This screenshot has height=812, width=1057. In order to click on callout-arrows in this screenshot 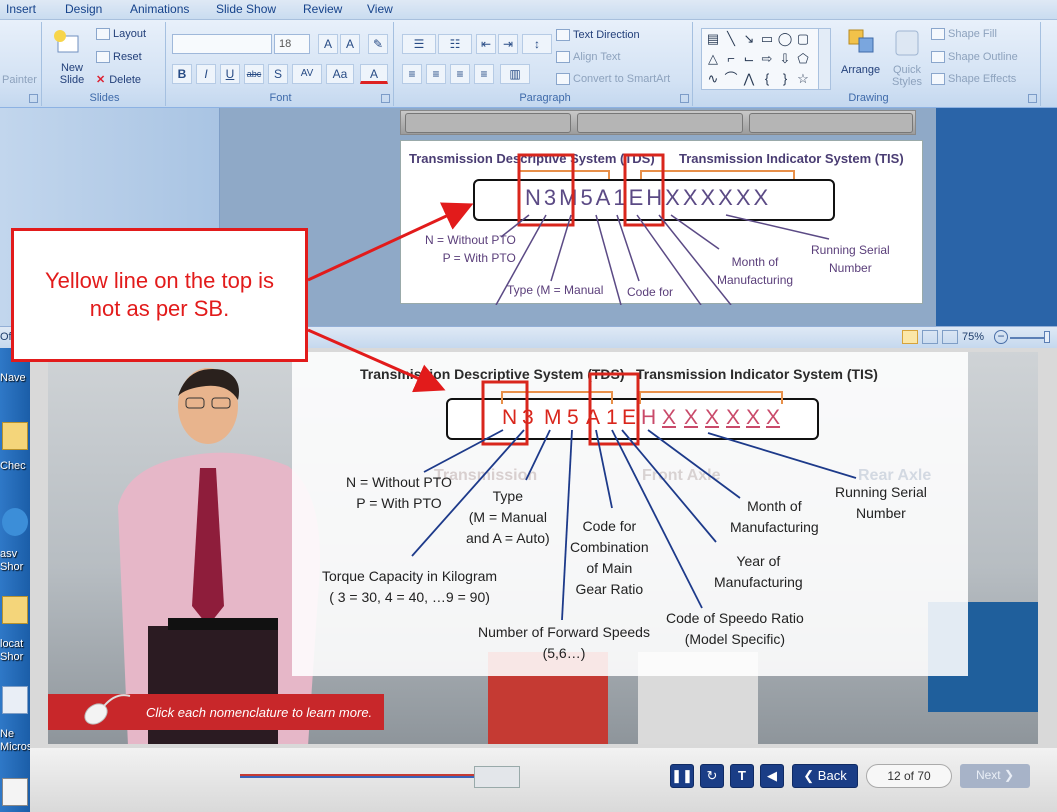, I will do `click(390, 297)`.